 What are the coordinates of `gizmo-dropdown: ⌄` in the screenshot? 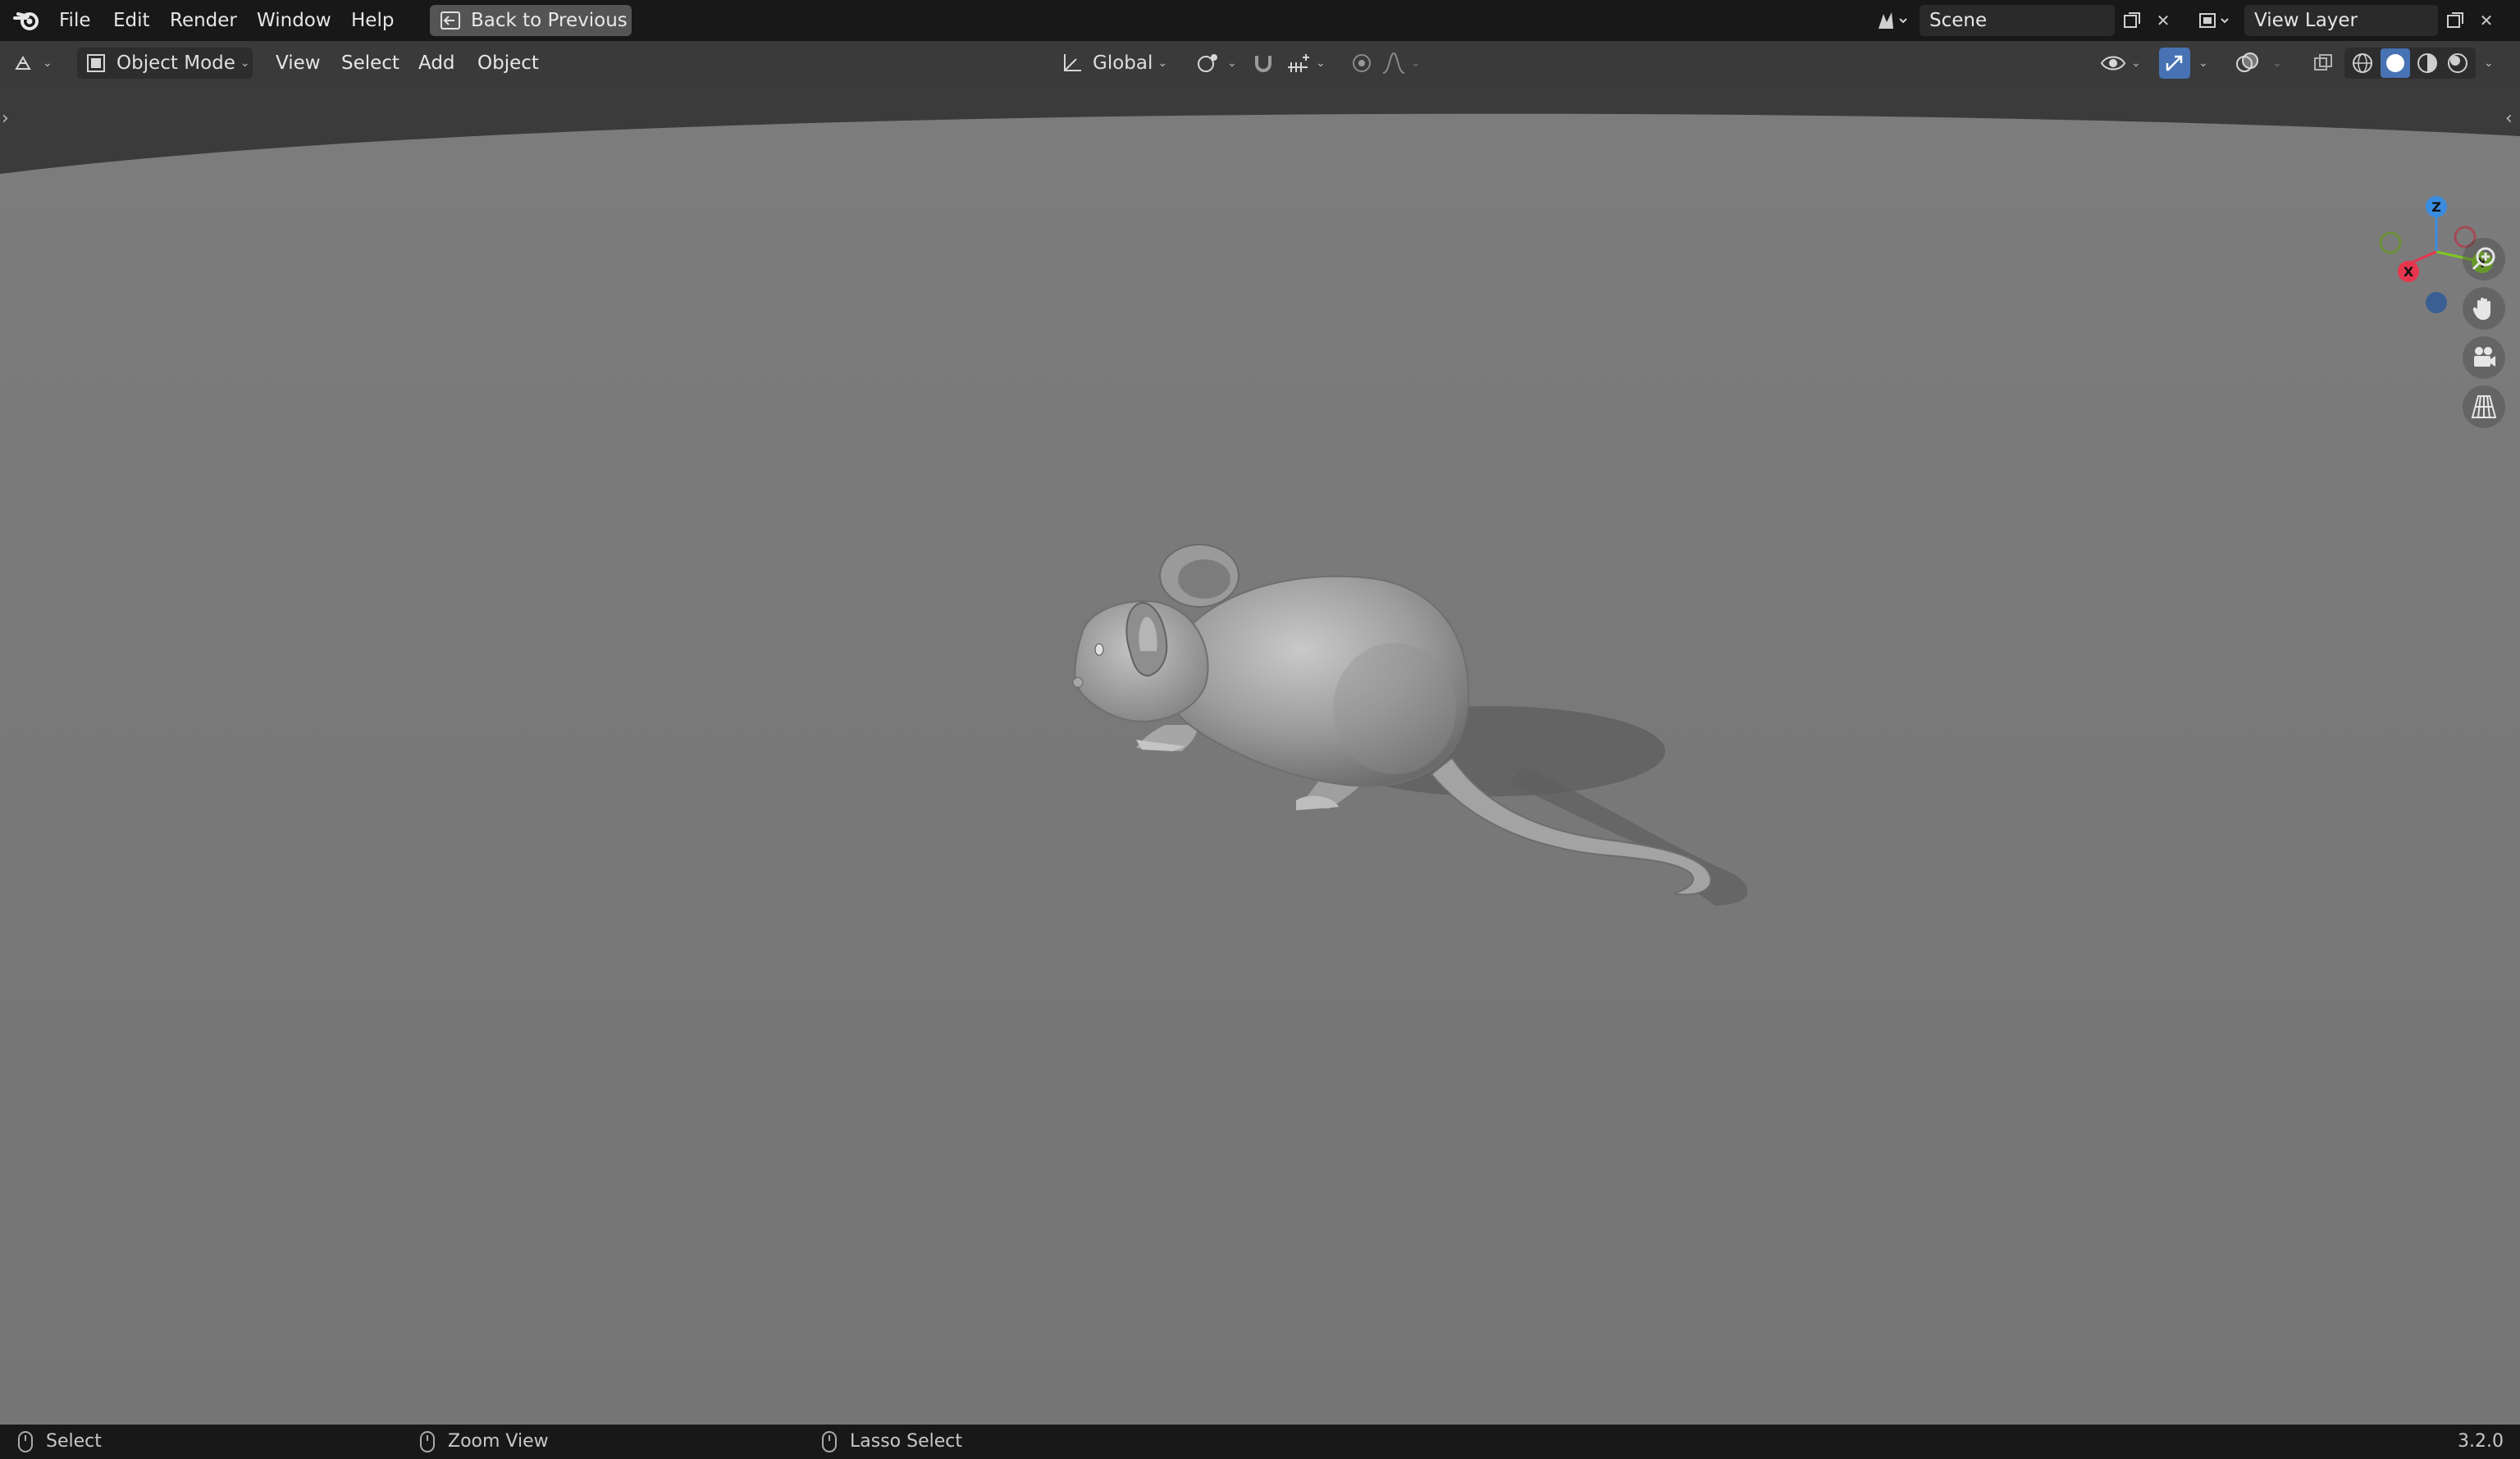 It's located at (2206, 63).